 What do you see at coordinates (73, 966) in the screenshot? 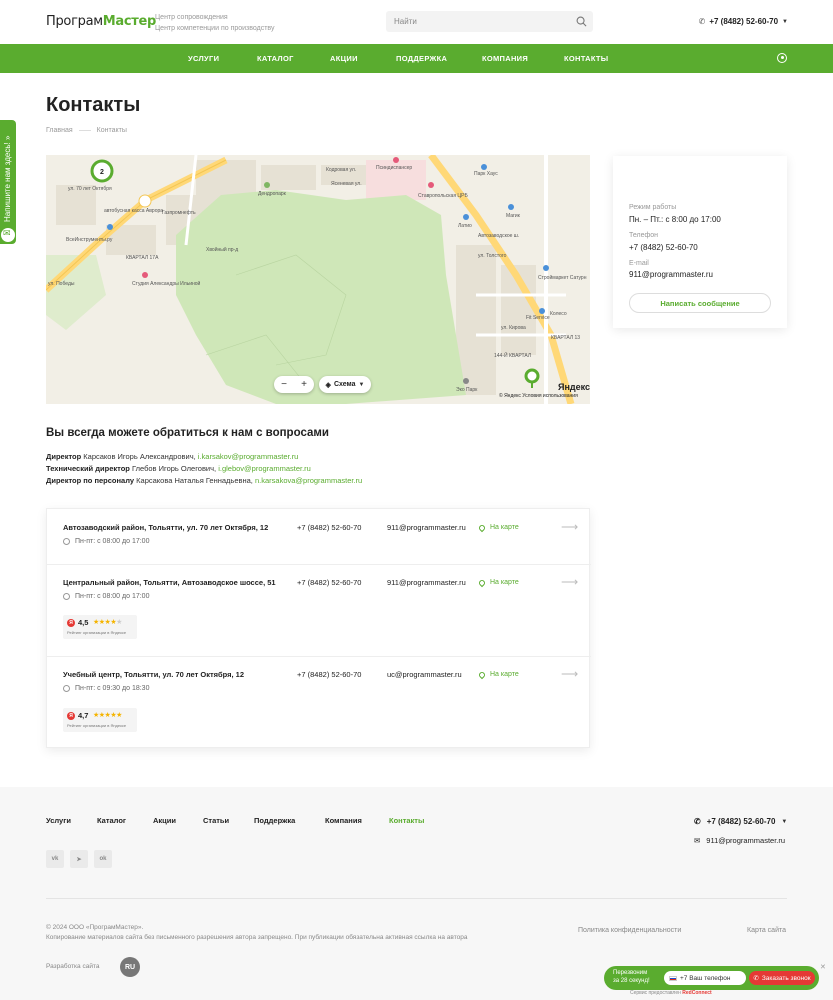
I see `developer-label: Разработка сайта` at bounding box center [73, 966].